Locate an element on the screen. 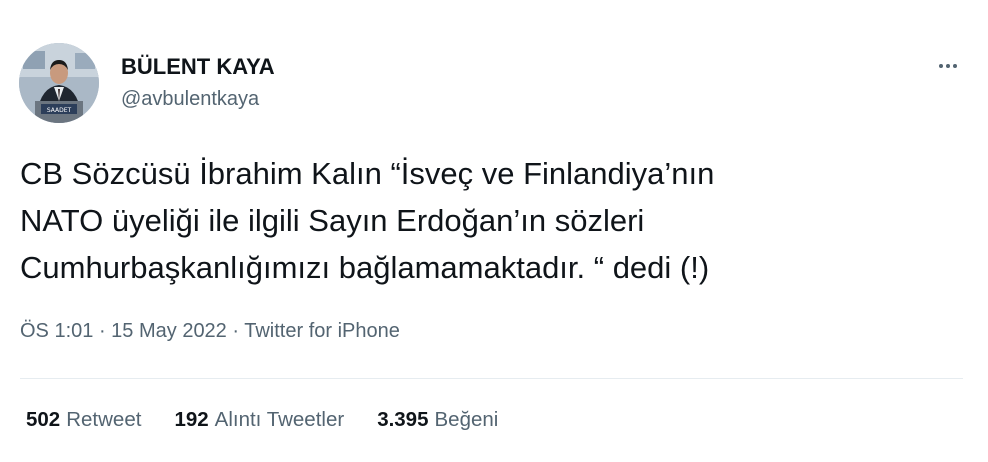 This screenshot has height=462, width=988. retweets-stat: 502 Retweet is located at coordinates (83, 420).